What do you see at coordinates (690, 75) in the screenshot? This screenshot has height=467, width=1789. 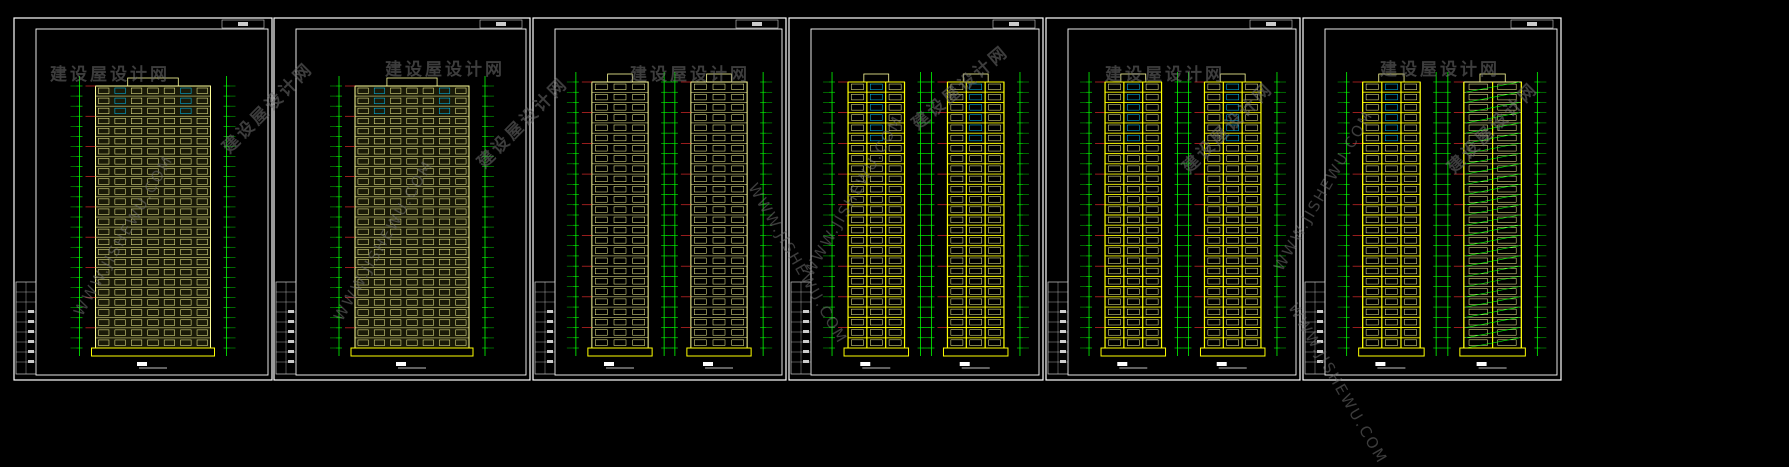 I see `watermark-cn: 建设屋设计网` at bounding box center [690, 75].